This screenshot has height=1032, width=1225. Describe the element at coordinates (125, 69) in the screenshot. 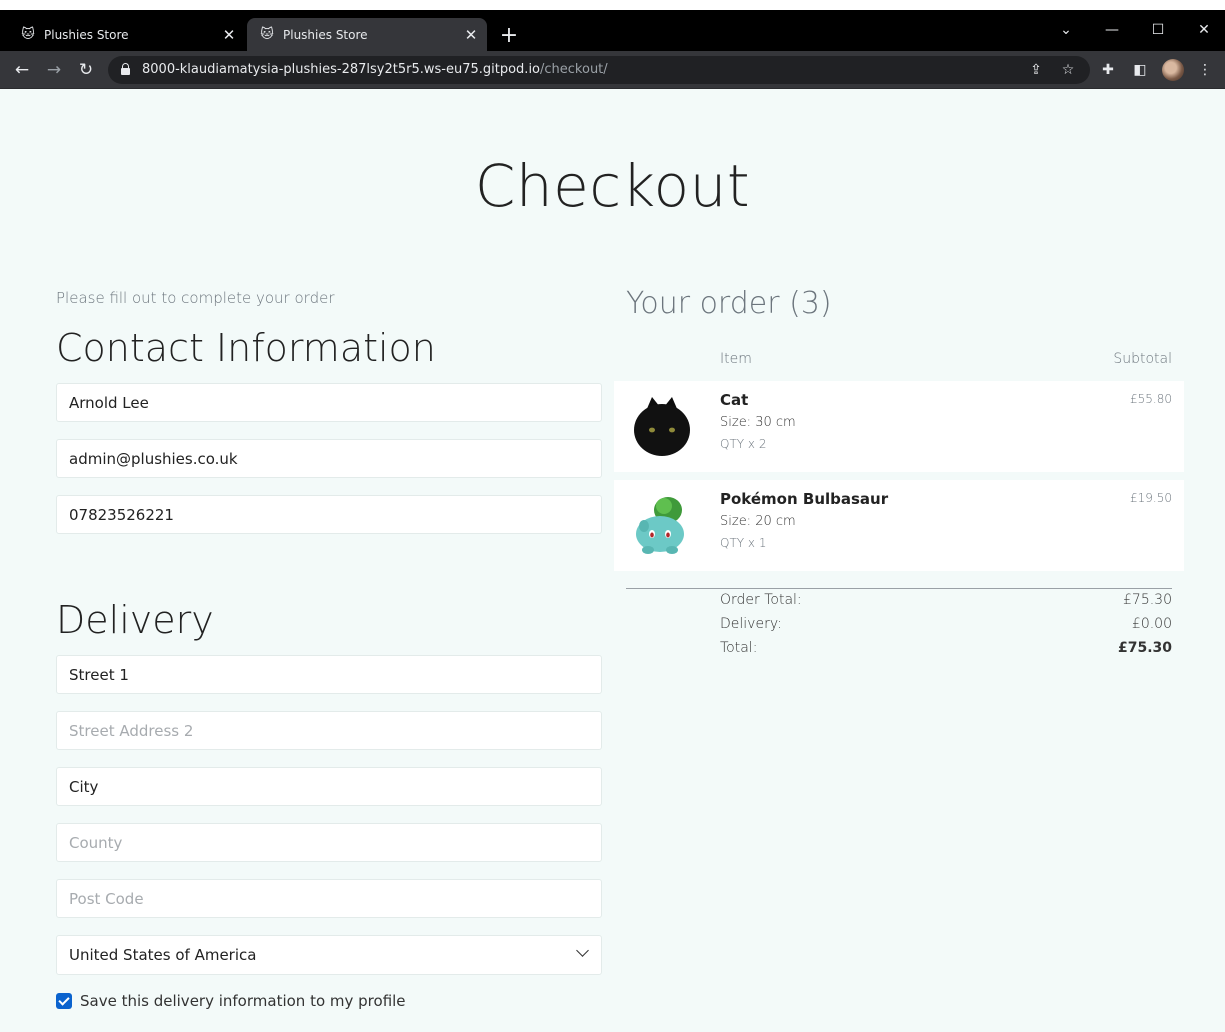

I see `lock-icon` at that location.